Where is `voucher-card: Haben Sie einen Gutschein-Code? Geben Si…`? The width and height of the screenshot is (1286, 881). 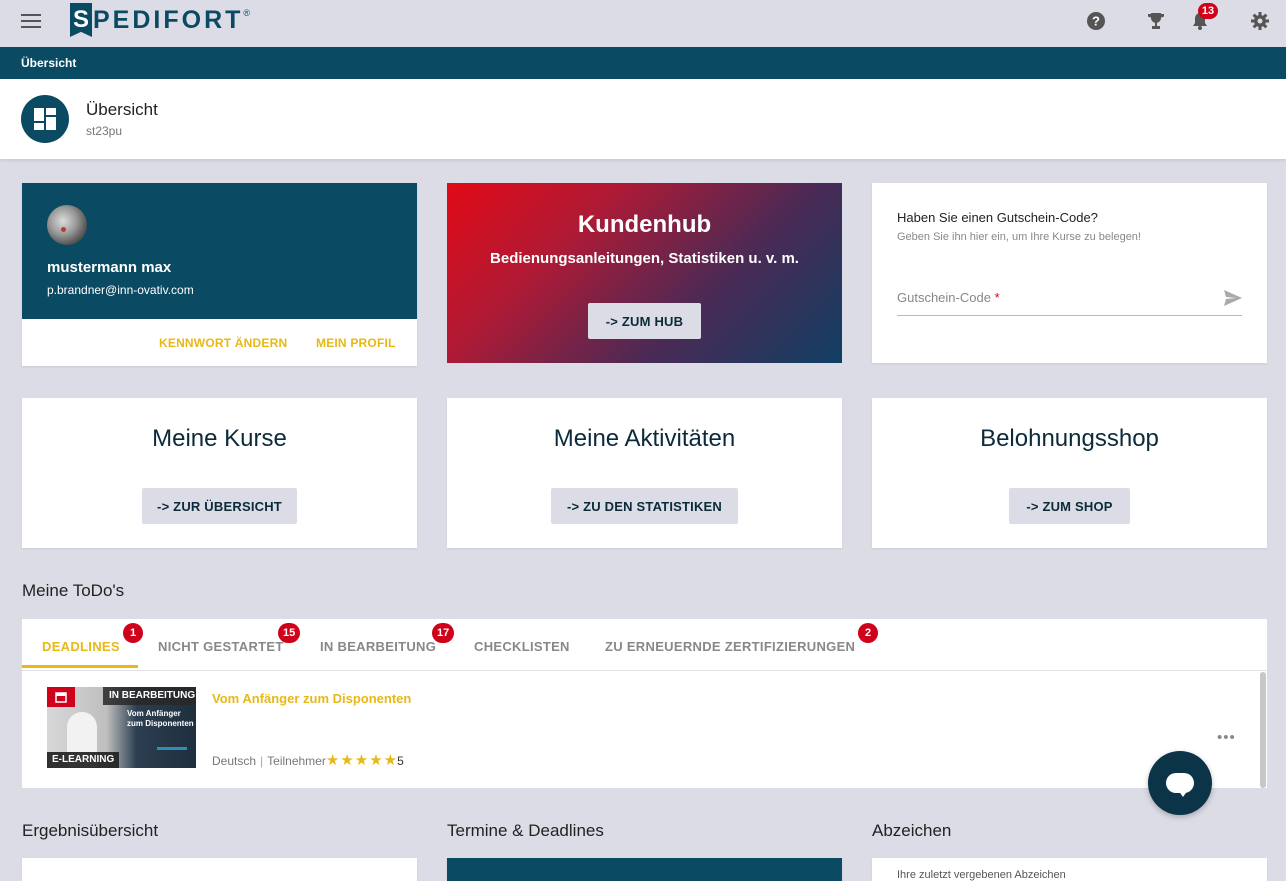 voucher-card: Haben Sie einen Gutschein-Code? Geben Si… is located at coordinates (1069, 273).